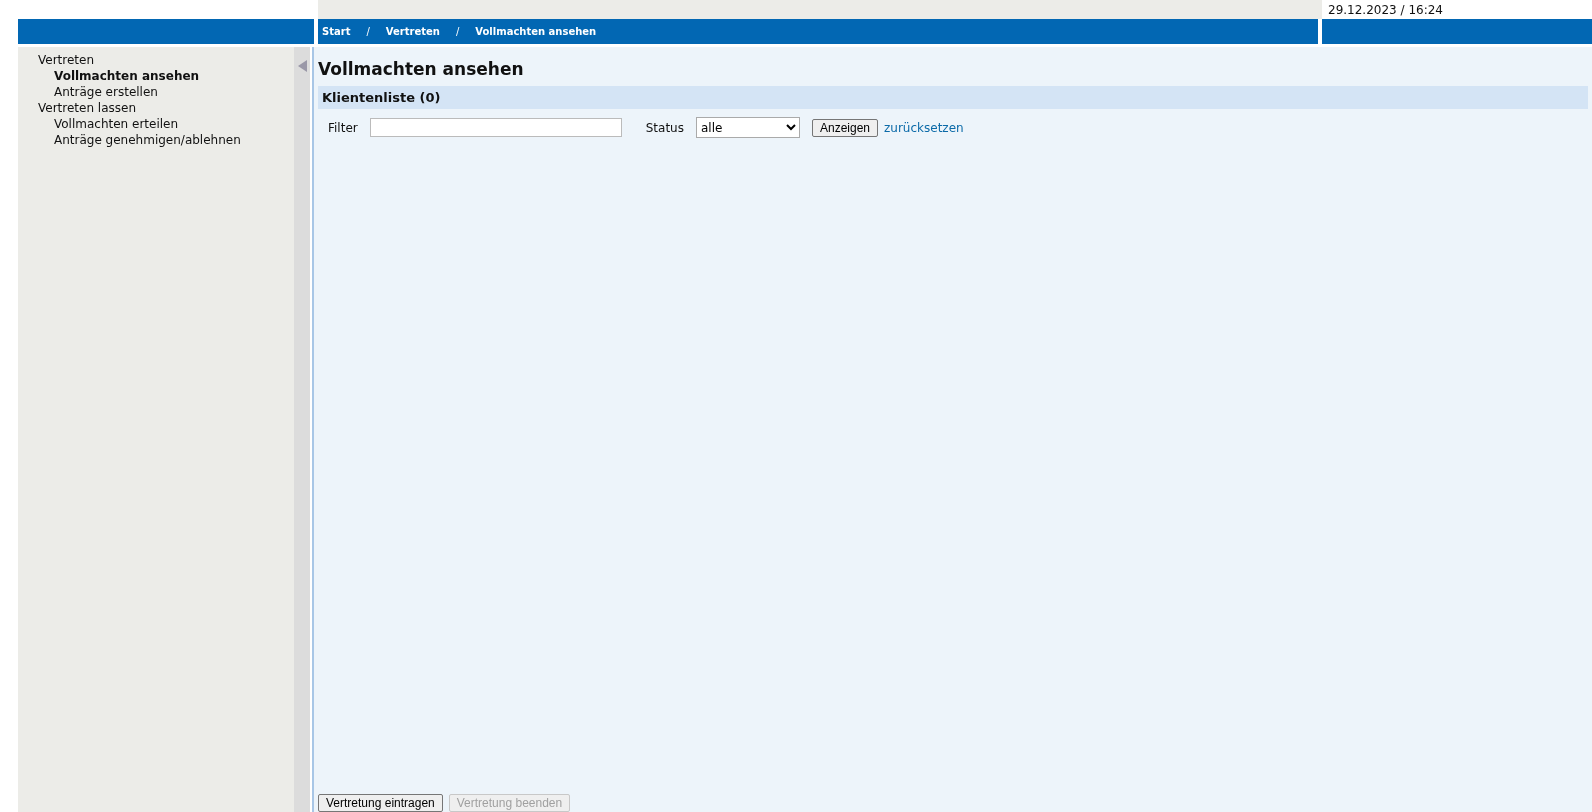  Describe the element at coordinates (302, 66) in the screenshot. I see `collapse-arrow-icon` at that location.